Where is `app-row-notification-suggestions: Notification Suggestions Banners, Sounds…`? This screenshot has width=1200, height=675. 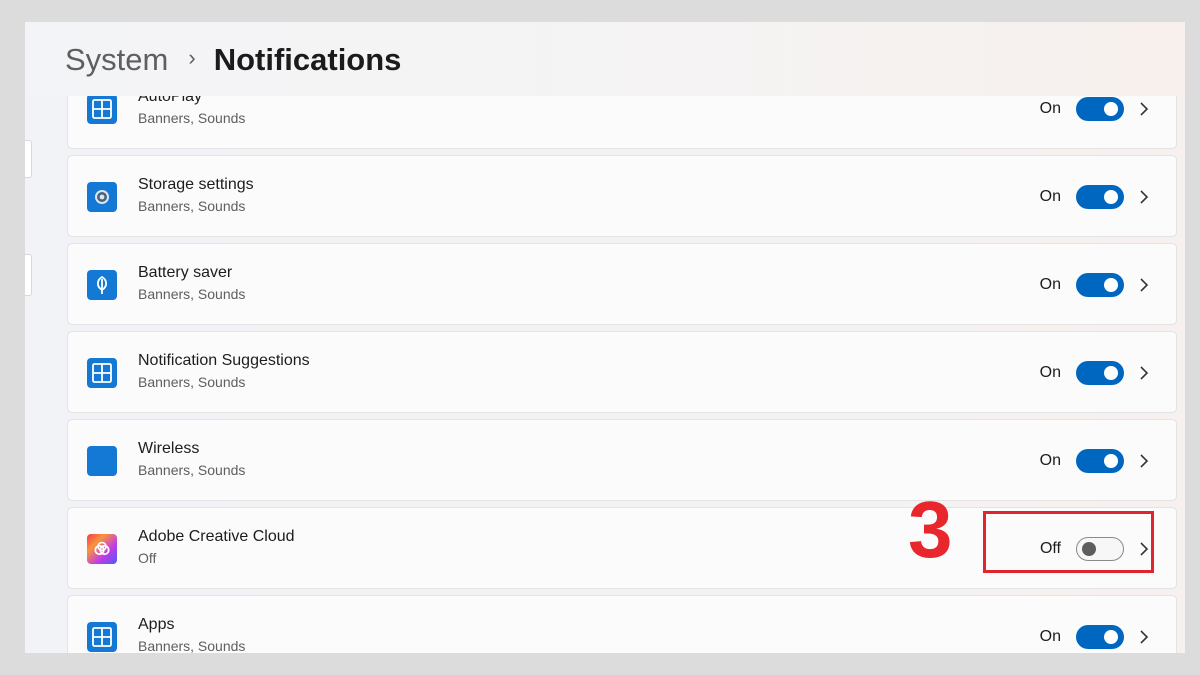 app-row-notification-suggestions: Notification Suggestions Banners, Sounds… is located at coordinates (622, 372).